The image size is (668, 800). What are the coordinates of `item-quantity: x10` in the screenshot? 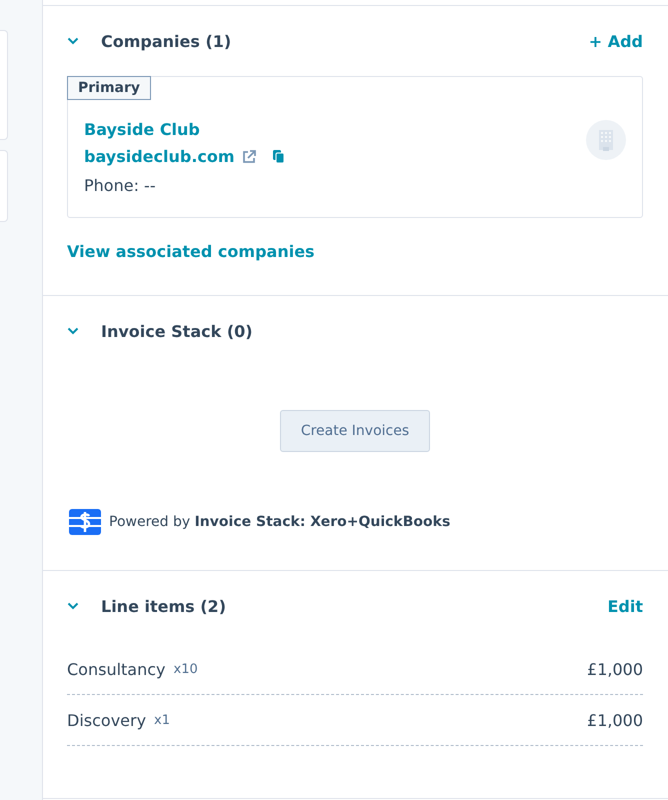 It's located at (186, 669).